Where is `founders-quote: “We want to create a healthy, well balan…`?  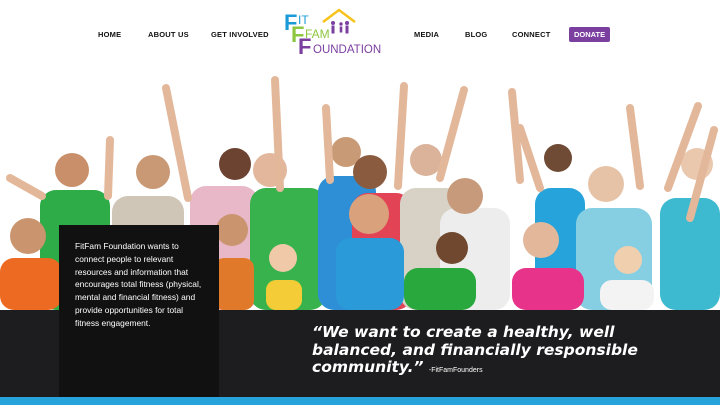 founders-quote: “We want to create a healthy, well balan… is located at coordinates (477, 351).